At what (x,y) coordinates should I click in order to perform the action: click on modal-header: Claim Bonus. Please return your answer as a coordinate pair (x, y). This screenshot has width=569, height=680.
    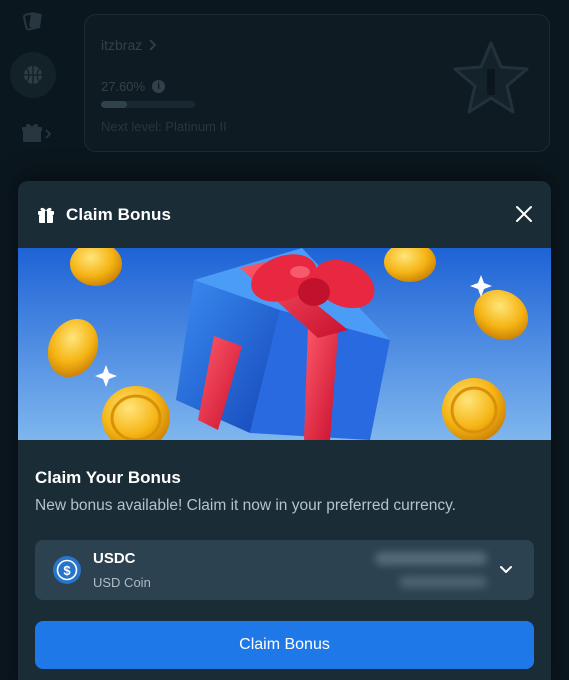
    Looking at the image, I should click on (284, 214).